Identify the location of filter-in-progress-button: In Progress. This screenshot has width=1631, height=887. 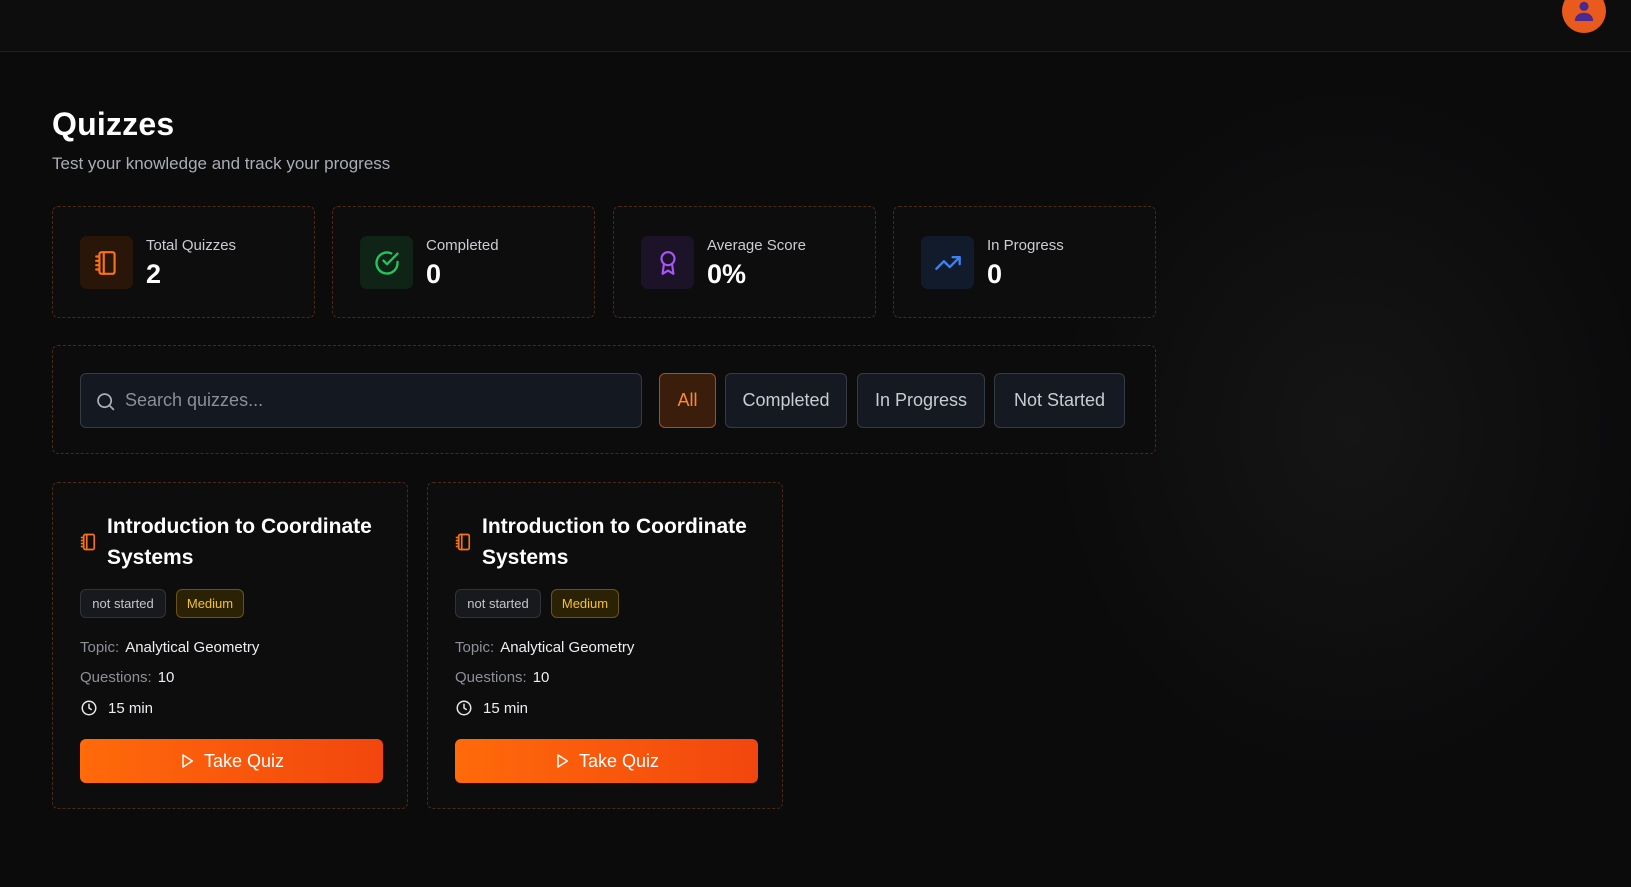
(921, 400).